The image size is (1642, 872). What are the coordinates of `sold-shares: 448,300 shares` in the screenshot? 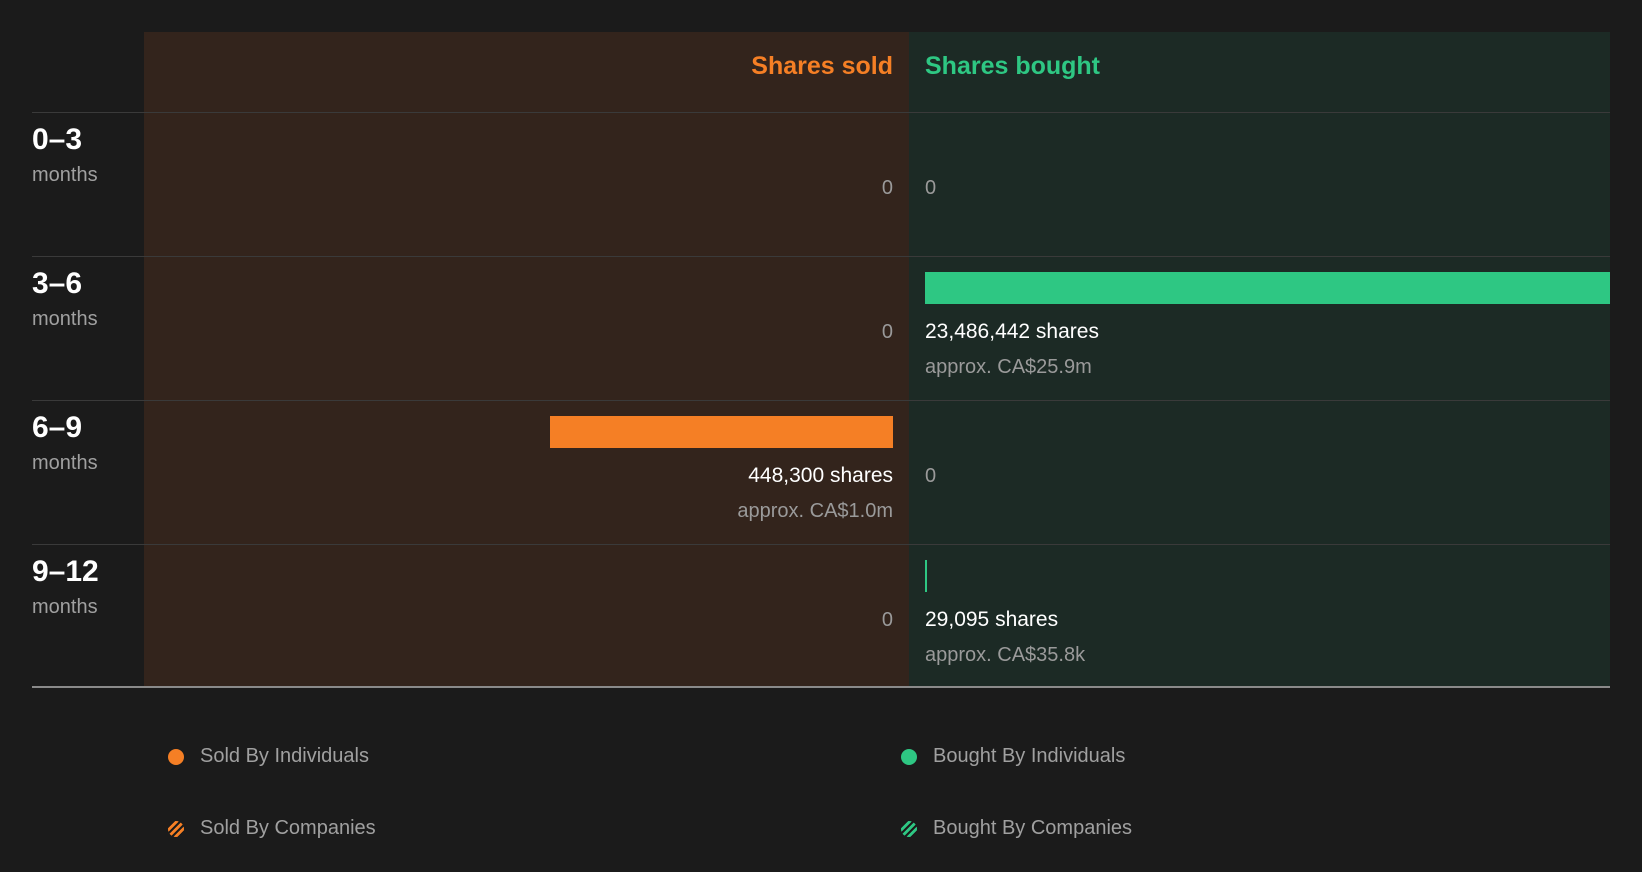 It's located at (820, 475).